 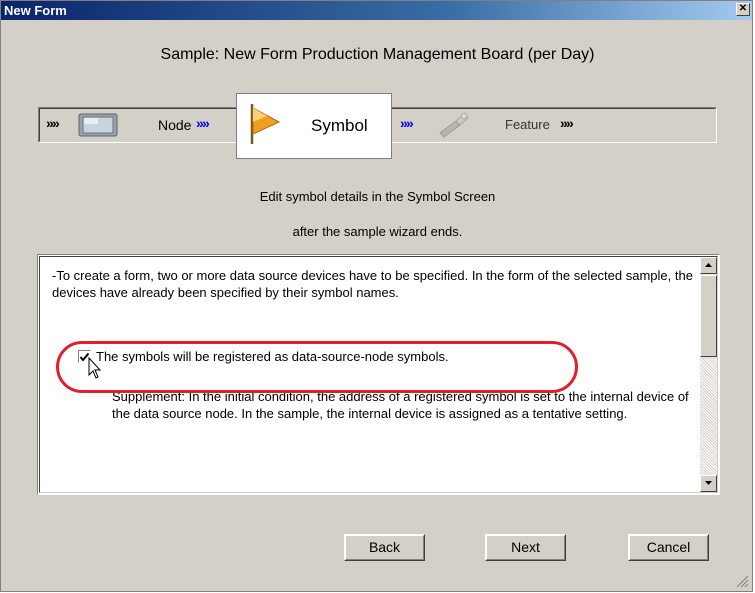 What do you see at coordinates (376, 10) in the screenshot?
I see `title-bar: New Form ✕` at bounding box center [376, 10].